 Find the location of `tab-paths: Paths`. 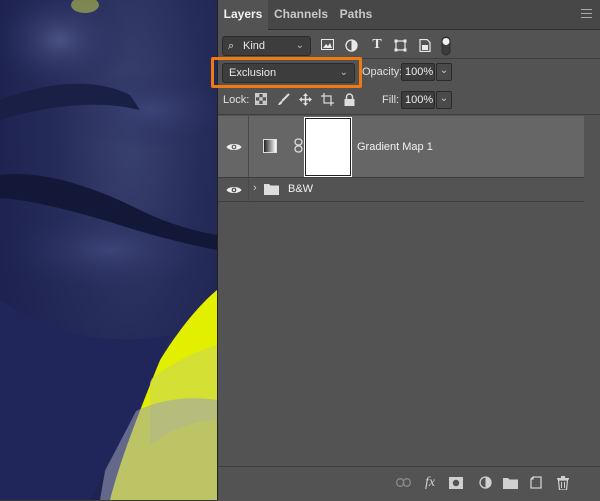

tab-paths: Paths is located at coordinates (356, 14).